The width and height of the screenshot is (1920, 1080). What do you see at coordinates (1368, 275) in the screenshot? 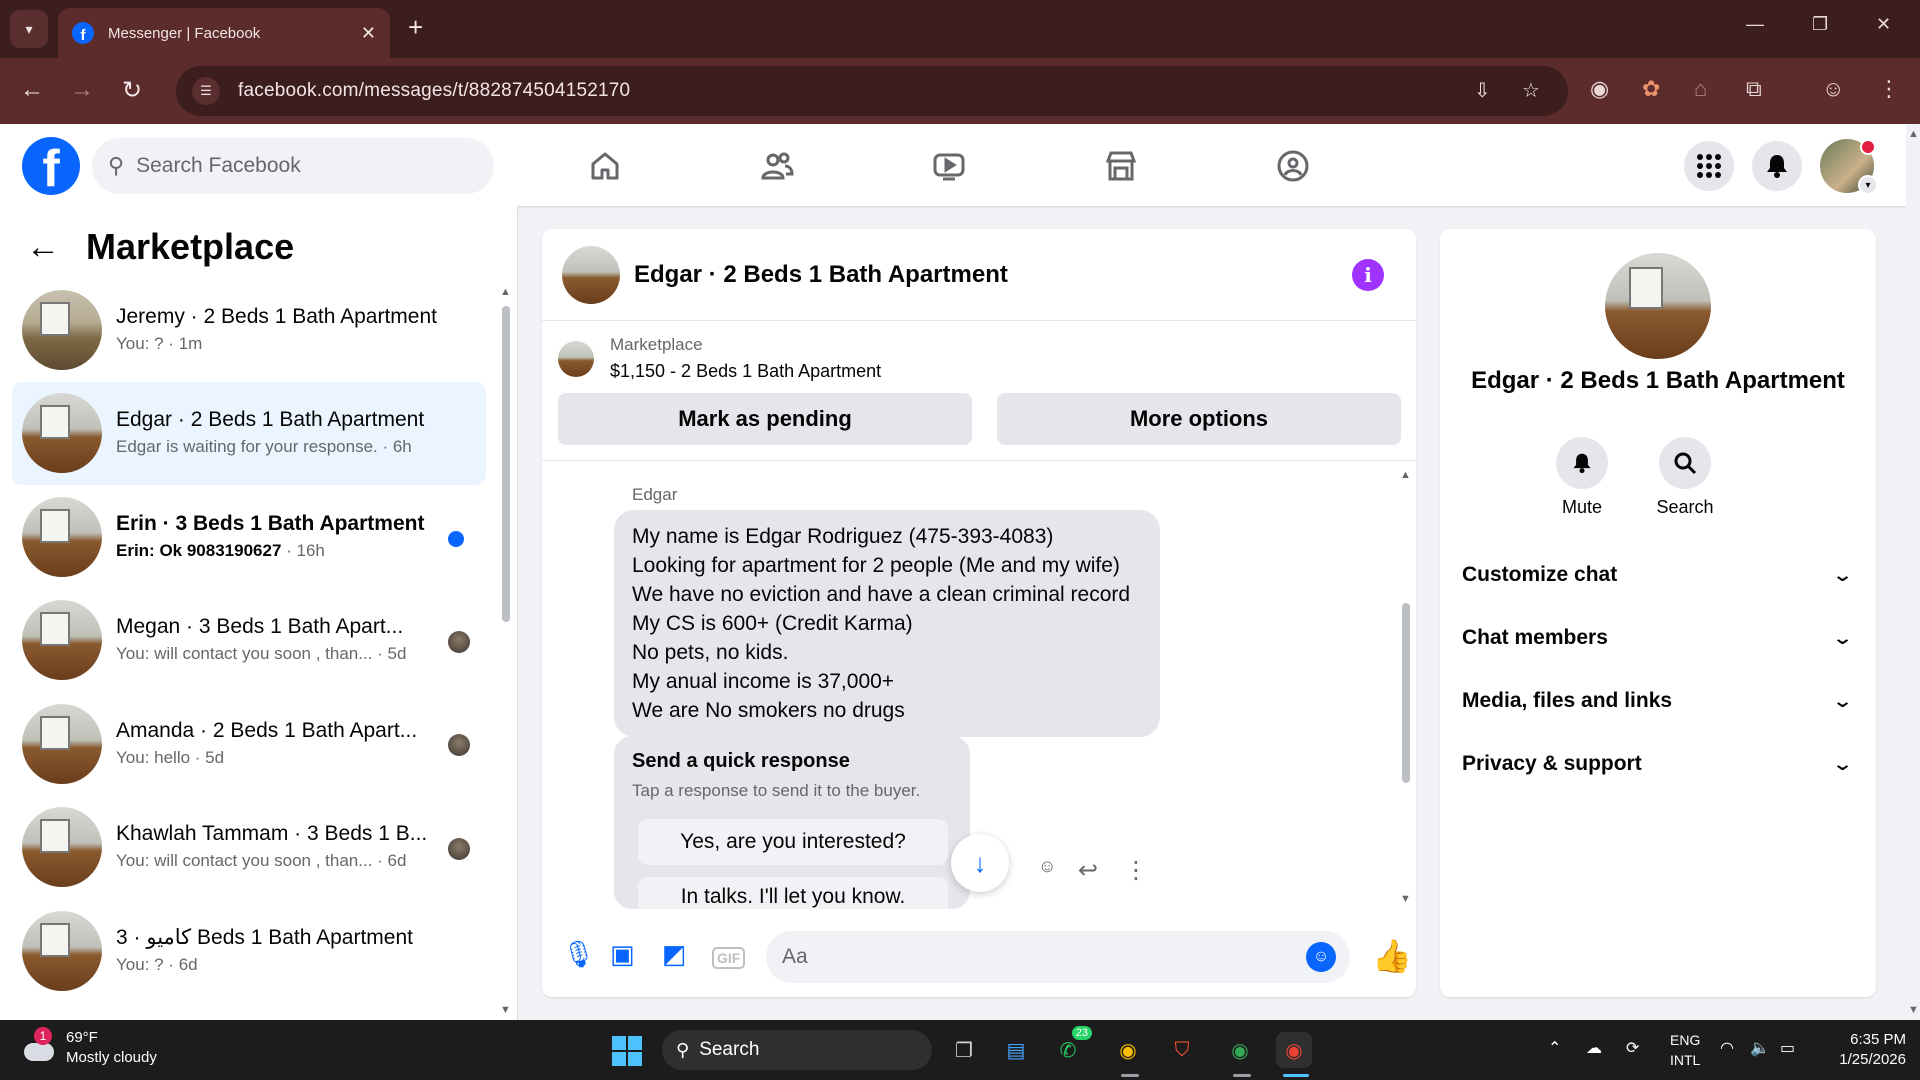
I see `info-icon: i` at bounding box center [1368, 275].